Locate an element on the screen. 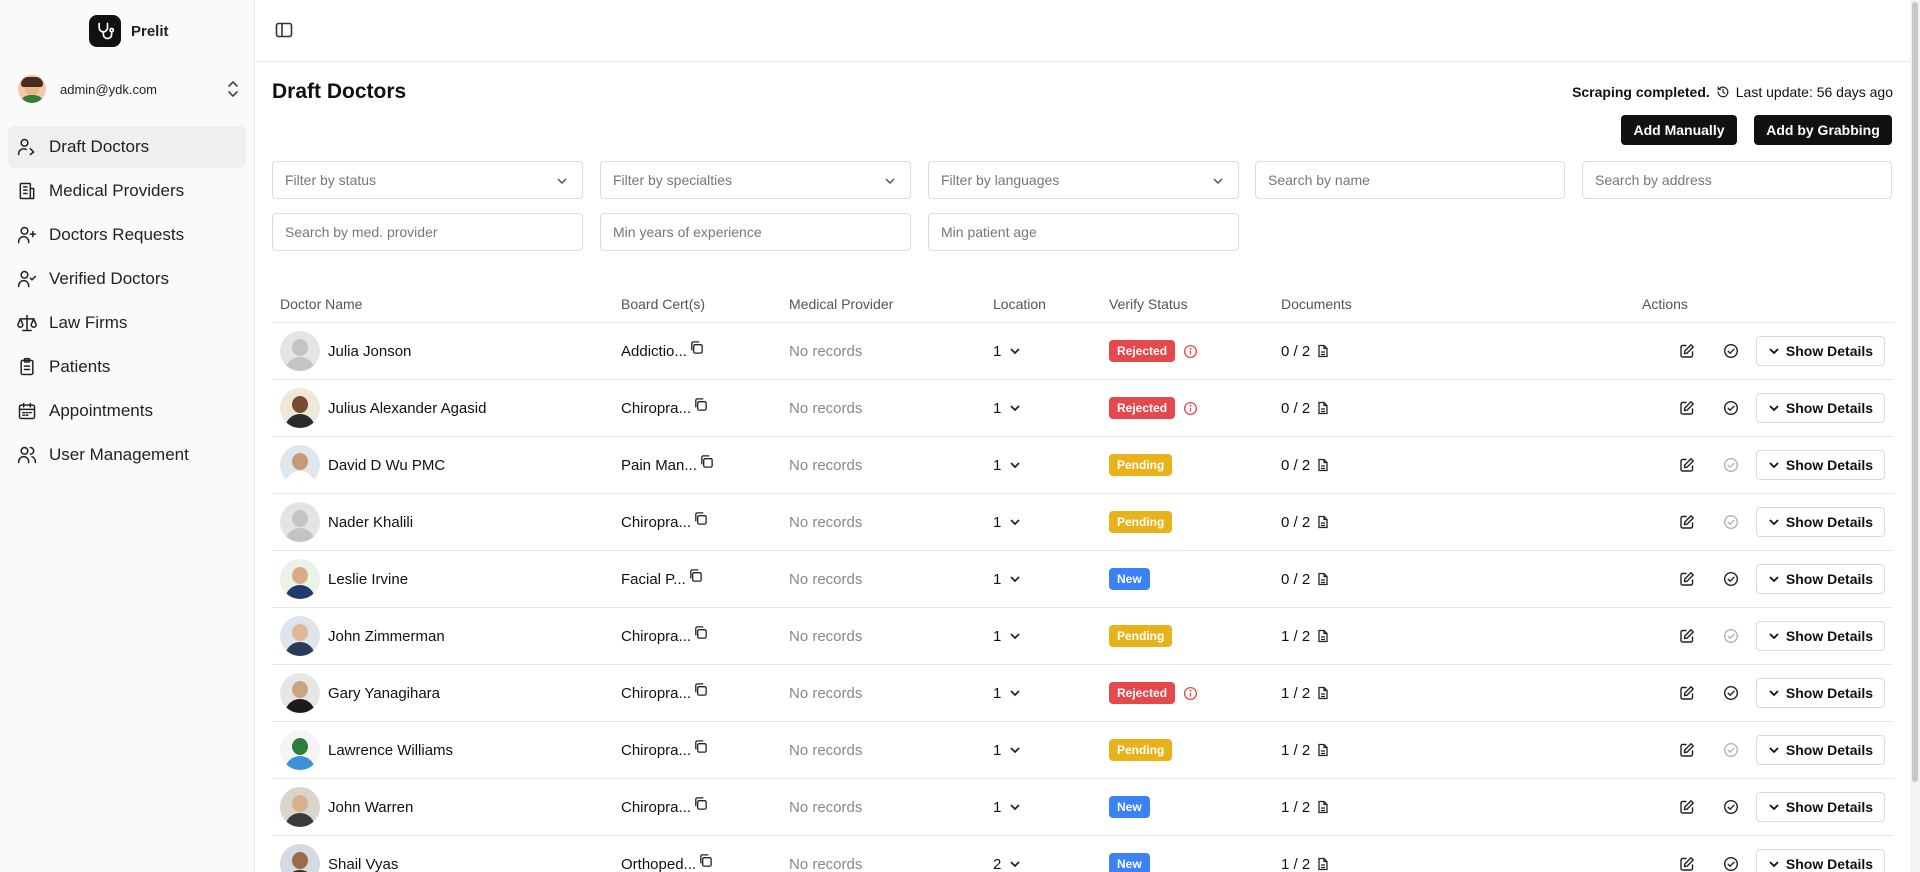 This screenshot has height=872, width=1920. doctor-name: Shail Vyas is located at coordinates (363, 864).